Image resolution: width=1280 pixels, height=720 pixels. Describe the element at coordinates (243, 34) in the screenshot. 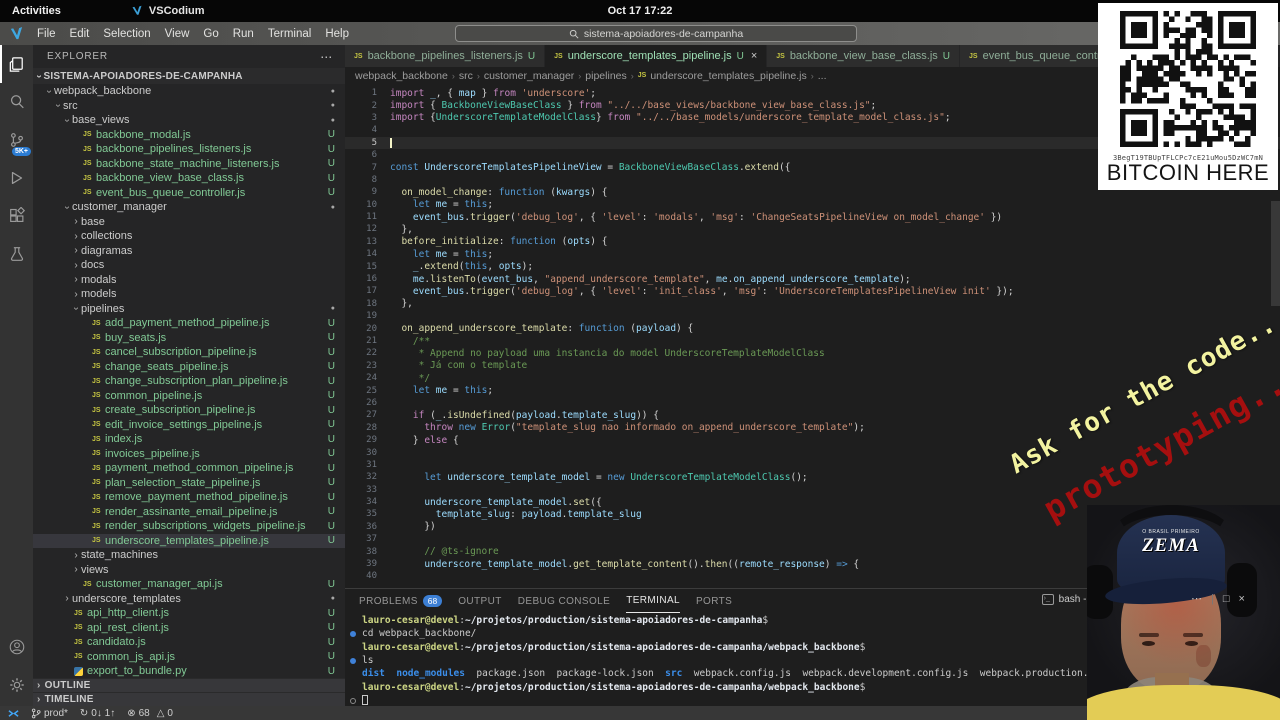

I see `menu-run: Run` at that location.